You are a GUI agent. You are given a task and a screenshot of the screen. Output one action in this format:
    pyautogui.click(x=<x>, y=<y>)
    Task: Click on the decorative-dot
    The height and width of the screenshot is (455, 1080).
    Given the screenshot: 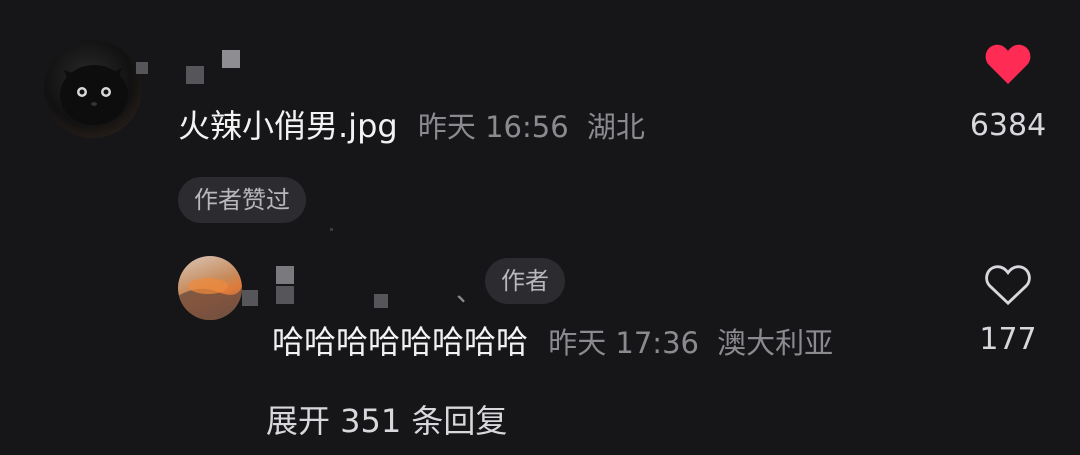 What is the action you would take?
    pyautogui.click(x=331, y=229)
    